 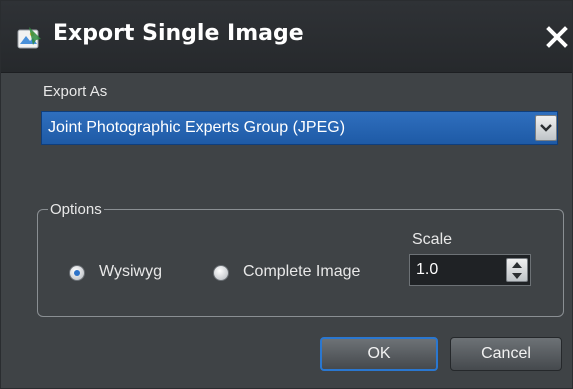 I want to click on arrow-up-icon, so click(x=517, y=265).